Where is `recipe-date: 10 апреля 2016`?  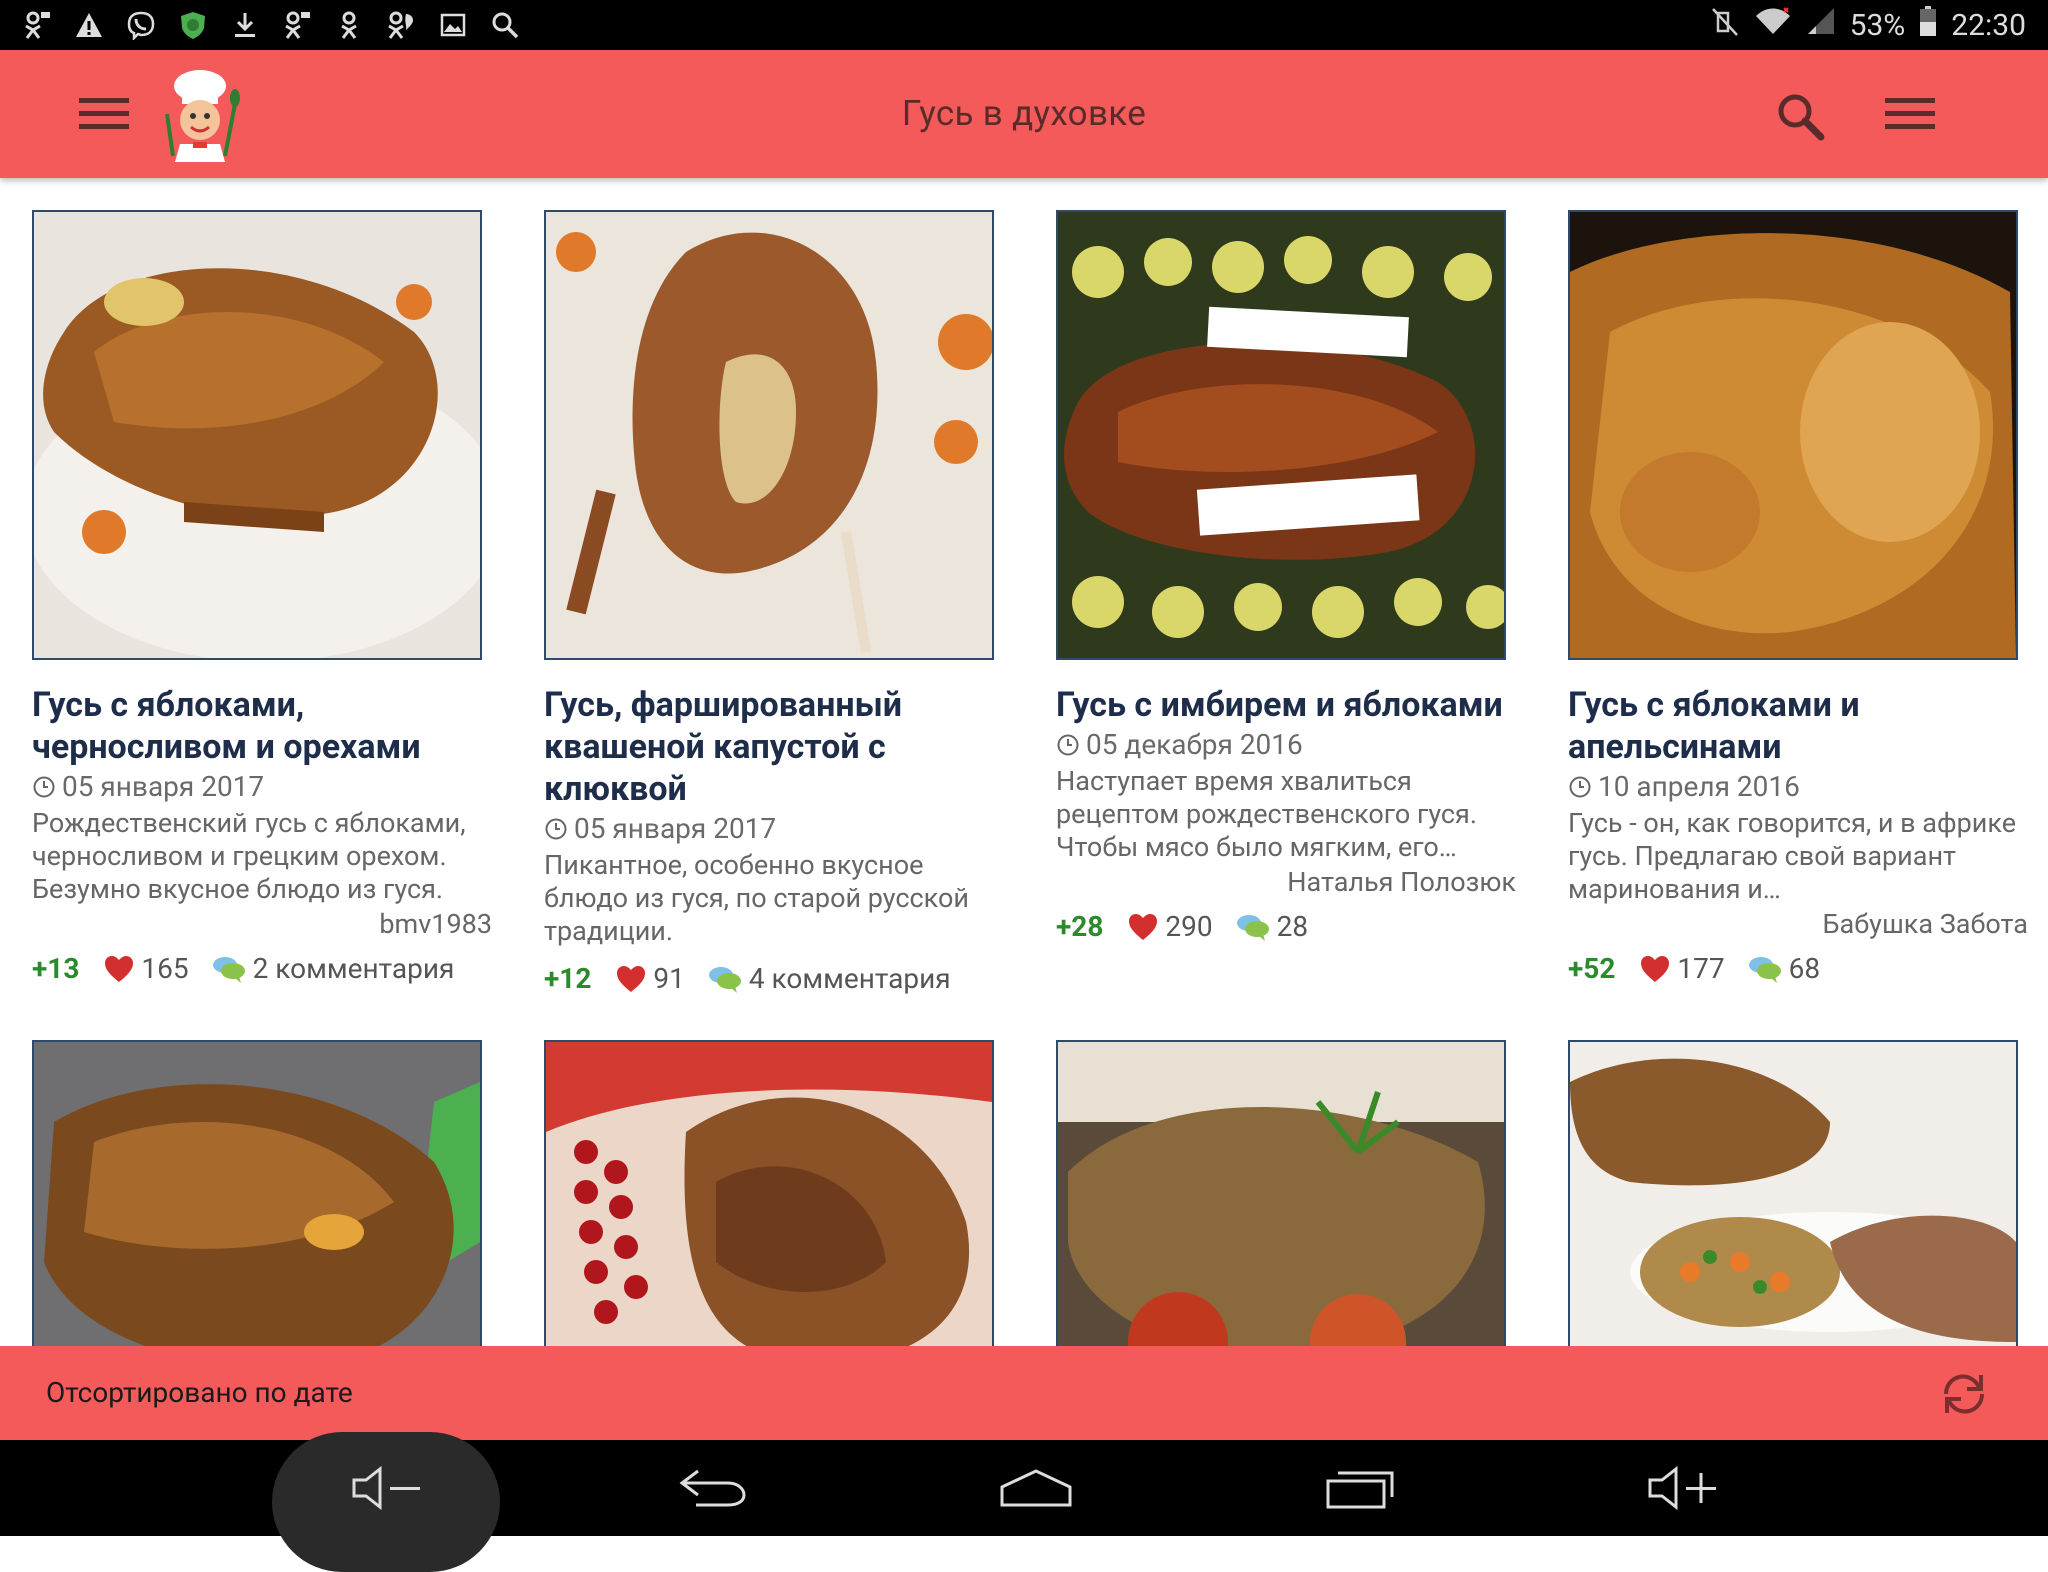
recipe-date: 10 апреля 2016 is located at coordinates (1798, 786).